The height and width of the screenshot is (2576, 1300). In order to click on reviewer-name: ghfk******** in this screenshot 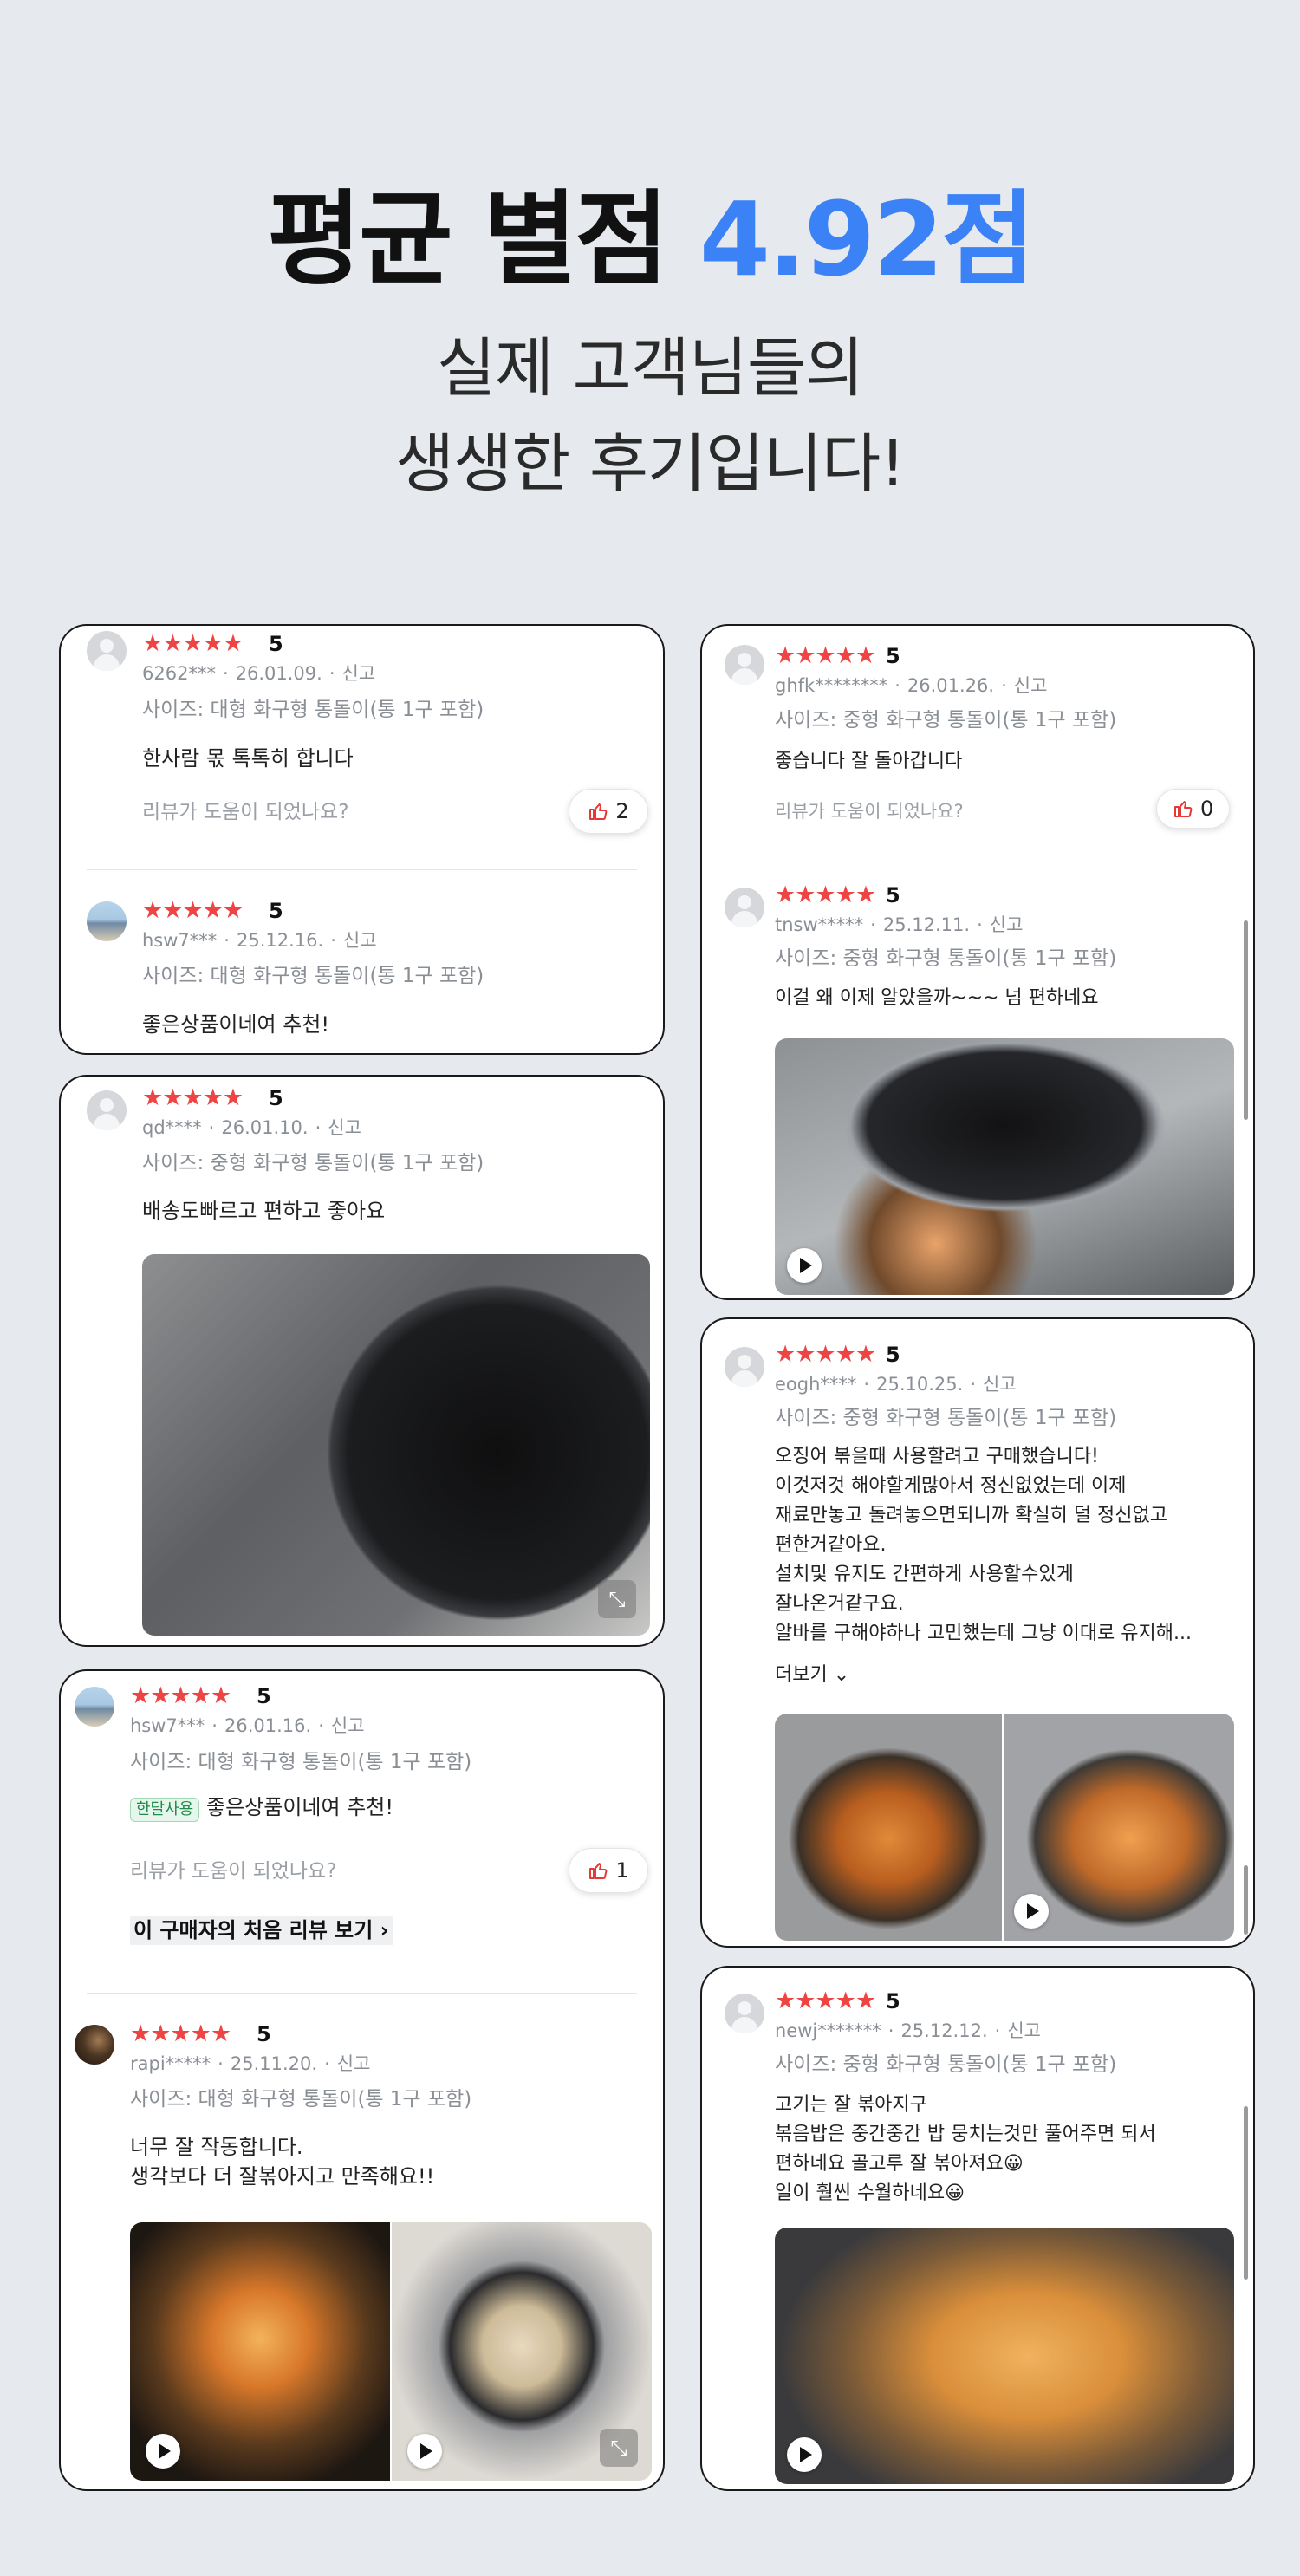, I will do `click(831, 685)`.